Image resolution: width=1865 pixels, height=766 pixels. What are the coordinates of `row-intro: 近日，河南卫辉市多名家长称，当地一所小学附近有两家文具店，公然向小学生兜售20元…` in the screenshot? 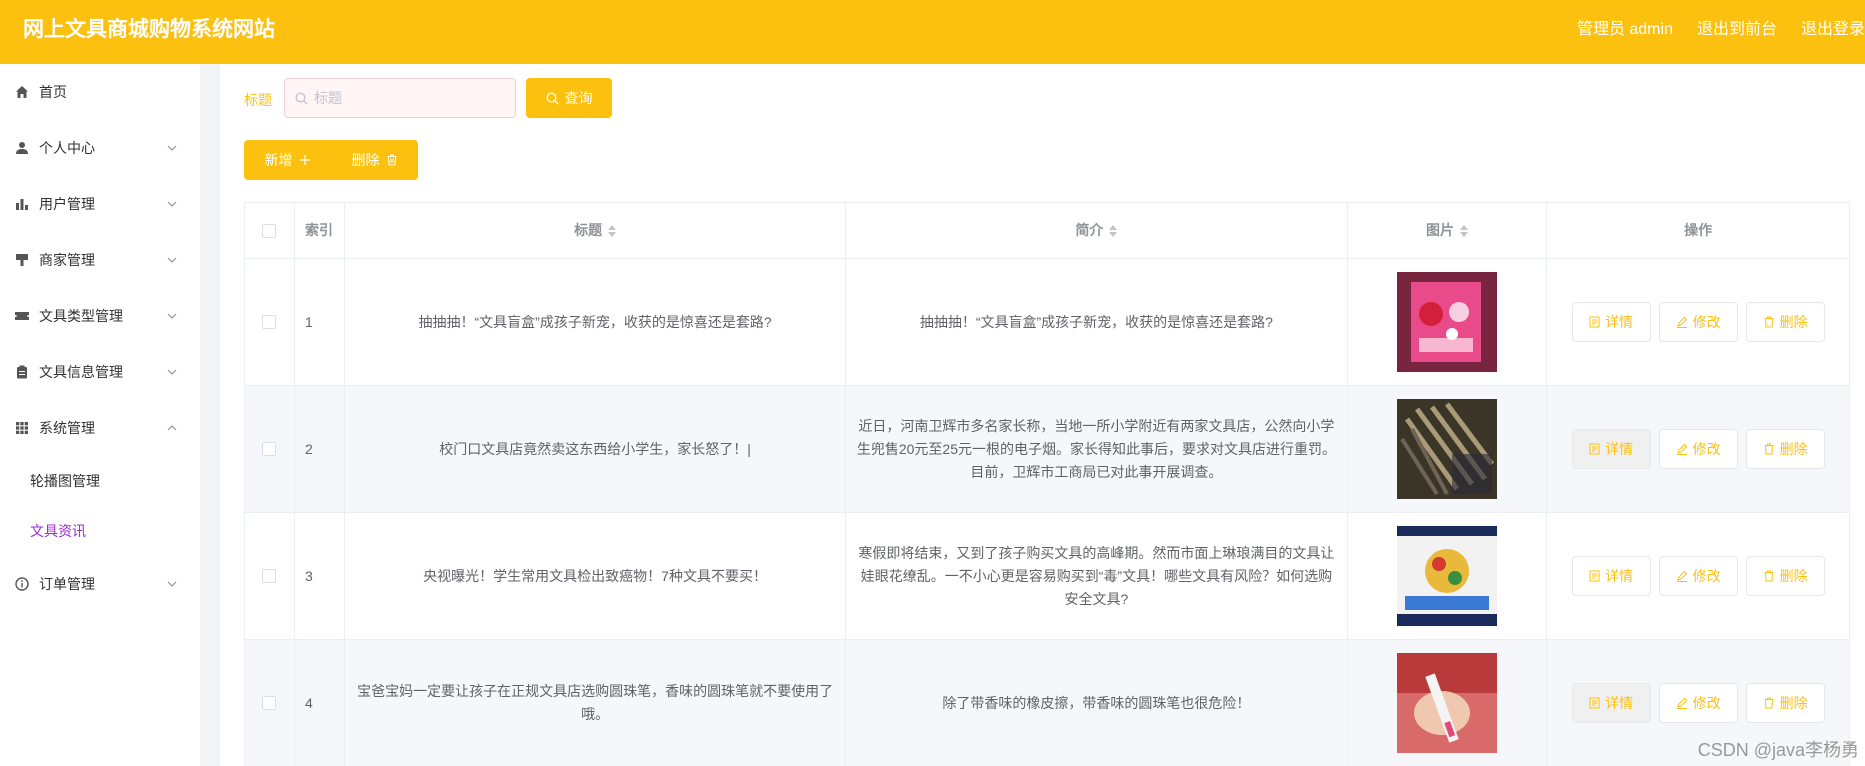 It's located at (1097, 449).